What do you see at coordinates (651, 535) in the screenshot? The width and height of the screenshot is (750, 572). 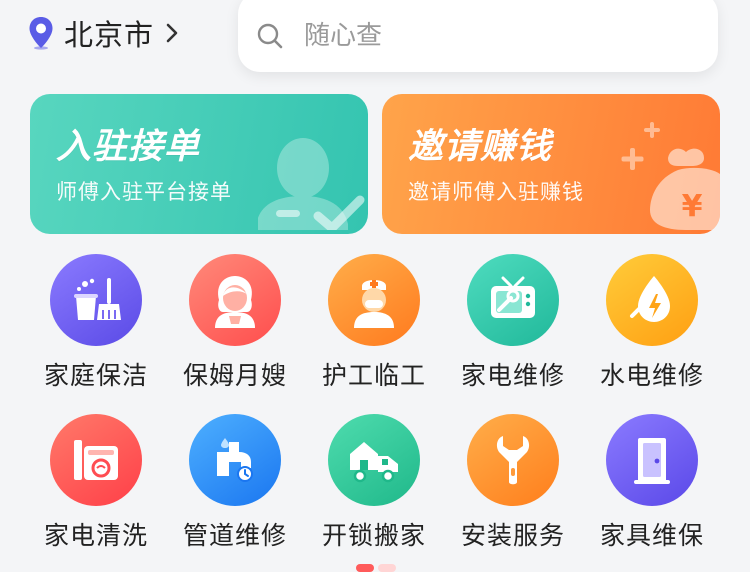 I see `service-label: 家具维保` at bounding box center [651, 535].